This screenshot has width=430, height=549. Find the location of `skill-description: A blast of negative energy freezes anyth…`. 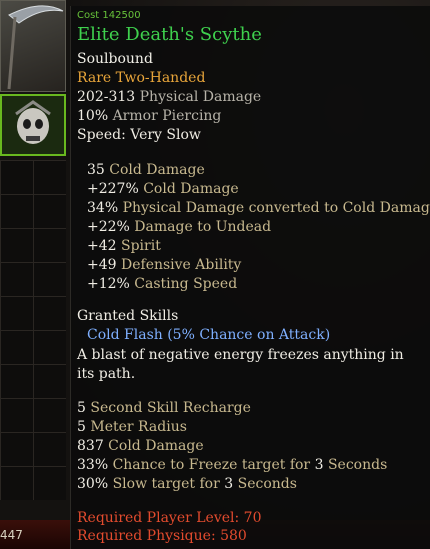

skill-description: A blast of negative energy freezes anyth… is located at coordinates (240, 364).